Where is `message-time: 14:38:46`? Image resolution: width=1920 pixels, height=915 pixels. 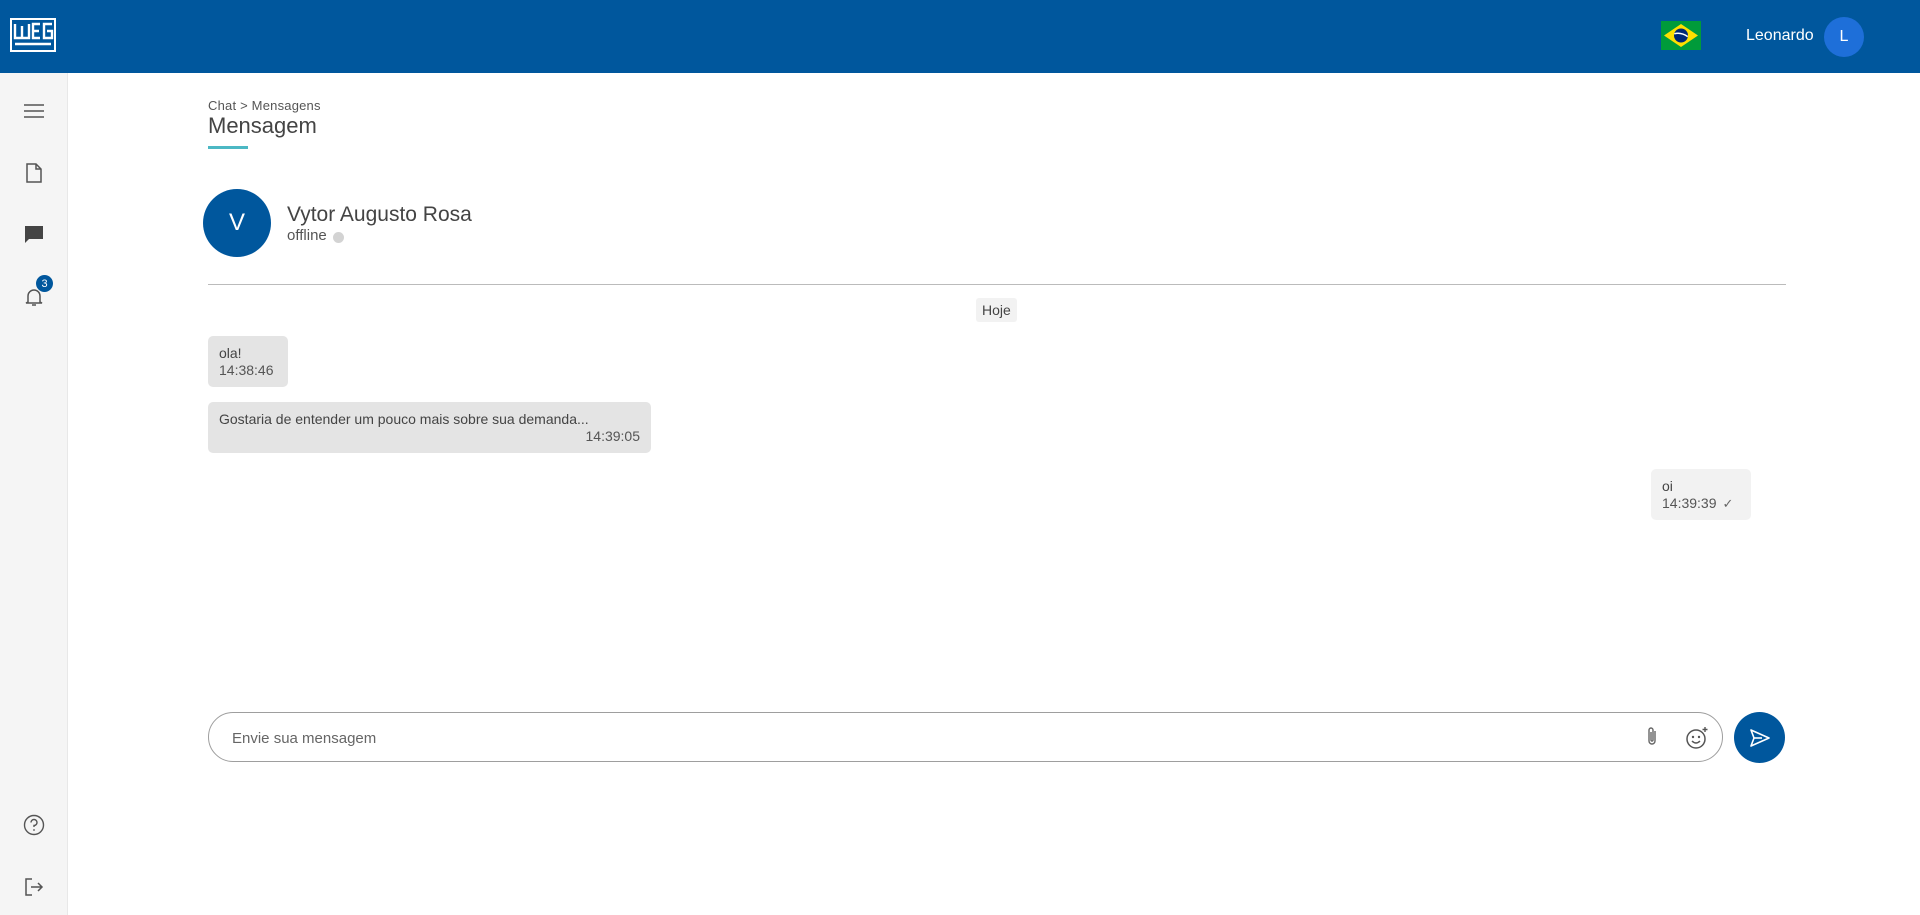
message-time: 14:38:46 is located at coordinates (246, 370).